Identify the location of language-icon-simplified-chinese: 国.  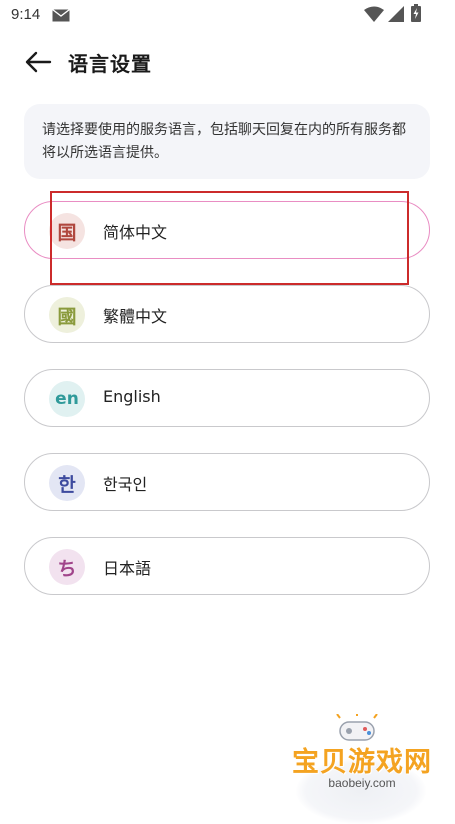
(67, 231).